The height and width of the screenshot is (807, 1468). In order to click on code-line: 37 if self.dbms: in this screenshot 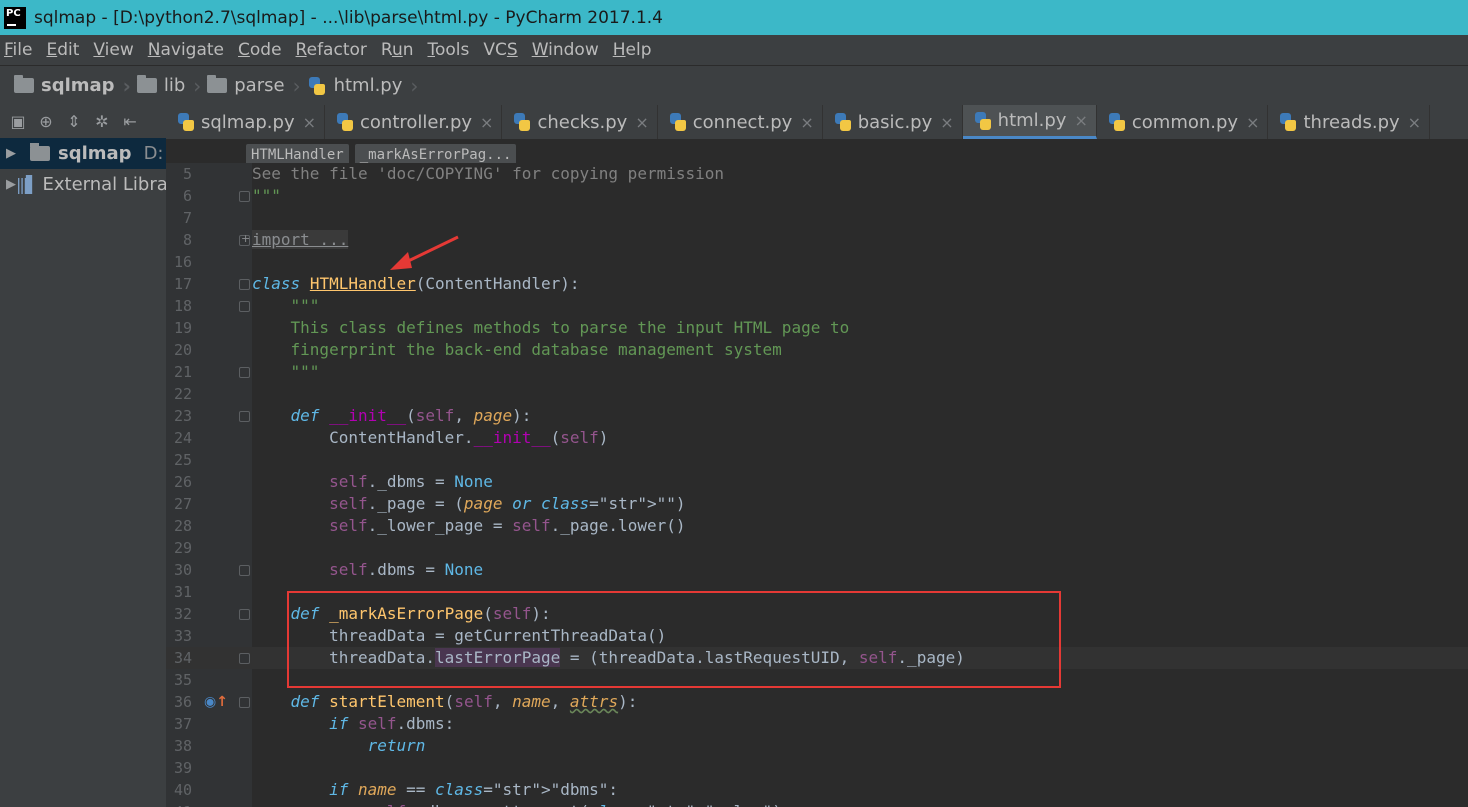, I will do `click(817, 724)`.